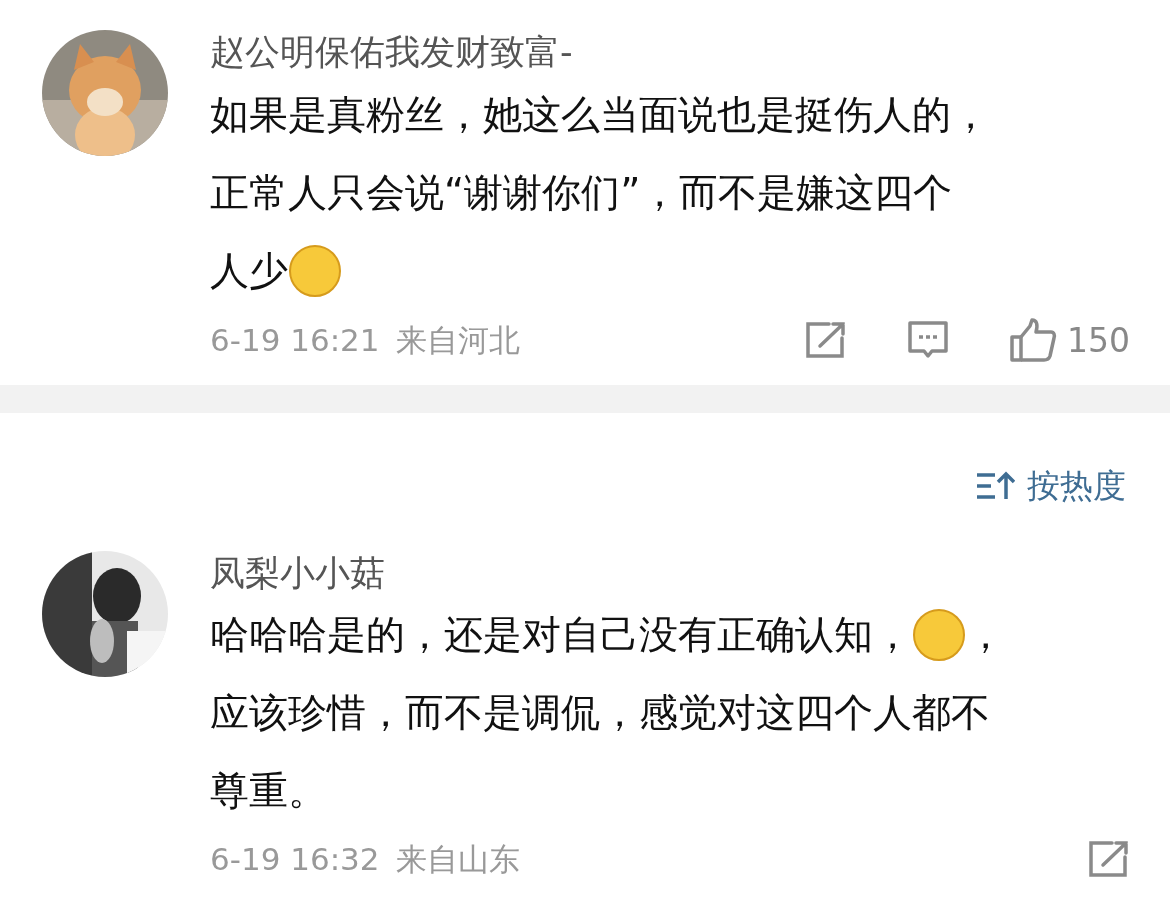  I want to click on like-count: 150, so click(1098, 340).